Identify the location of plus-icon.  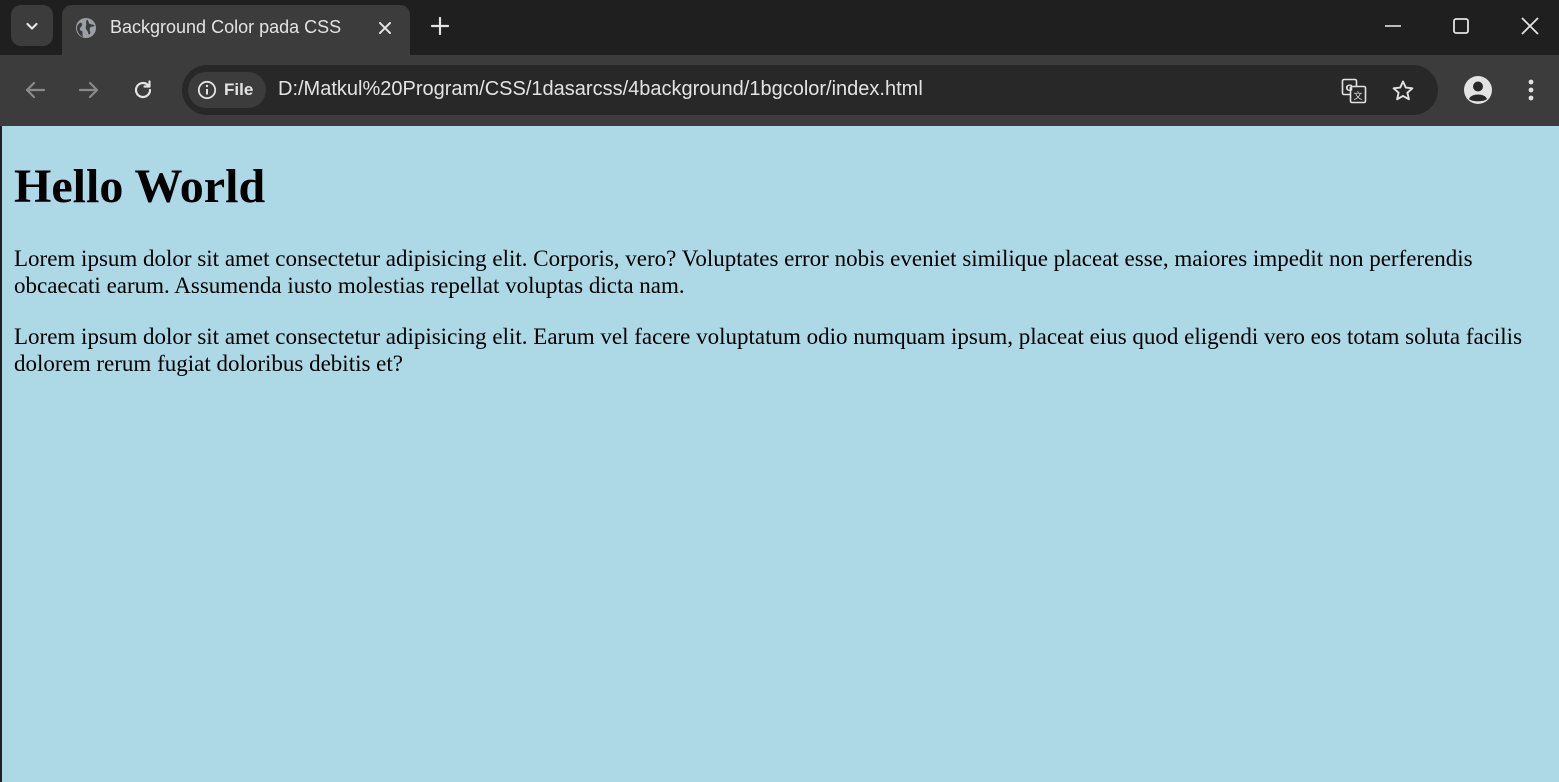
(440, 26).